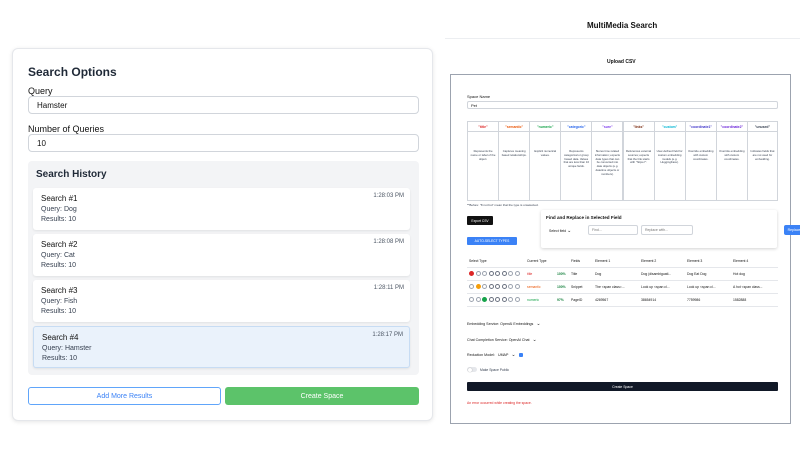  I want to click on make-public-label: Make Space Public, so click(495, 369).